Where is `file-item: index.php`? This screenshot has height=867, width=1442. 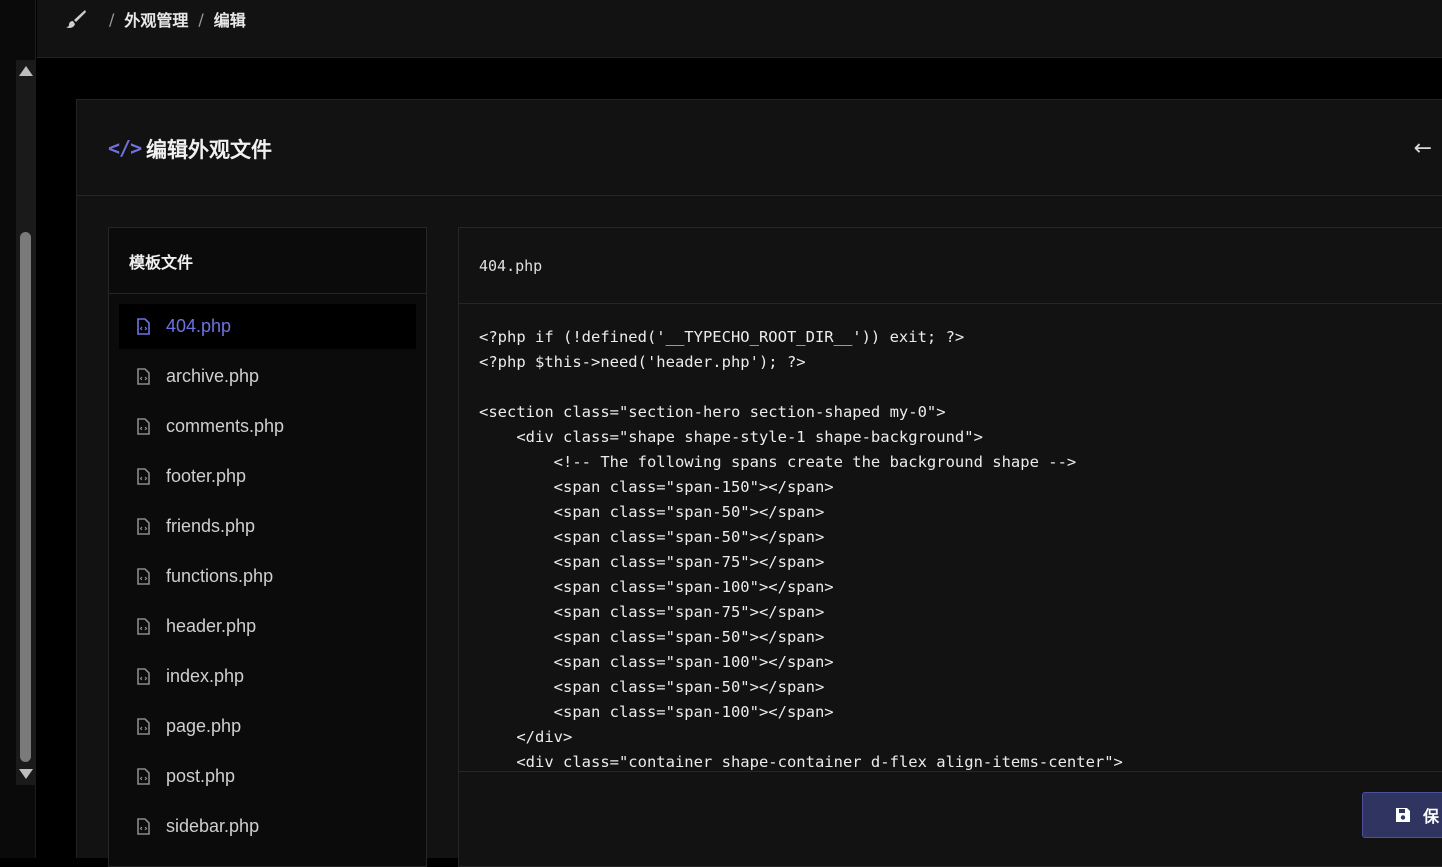 file-item: index.php is located at coordinates (267, 676).